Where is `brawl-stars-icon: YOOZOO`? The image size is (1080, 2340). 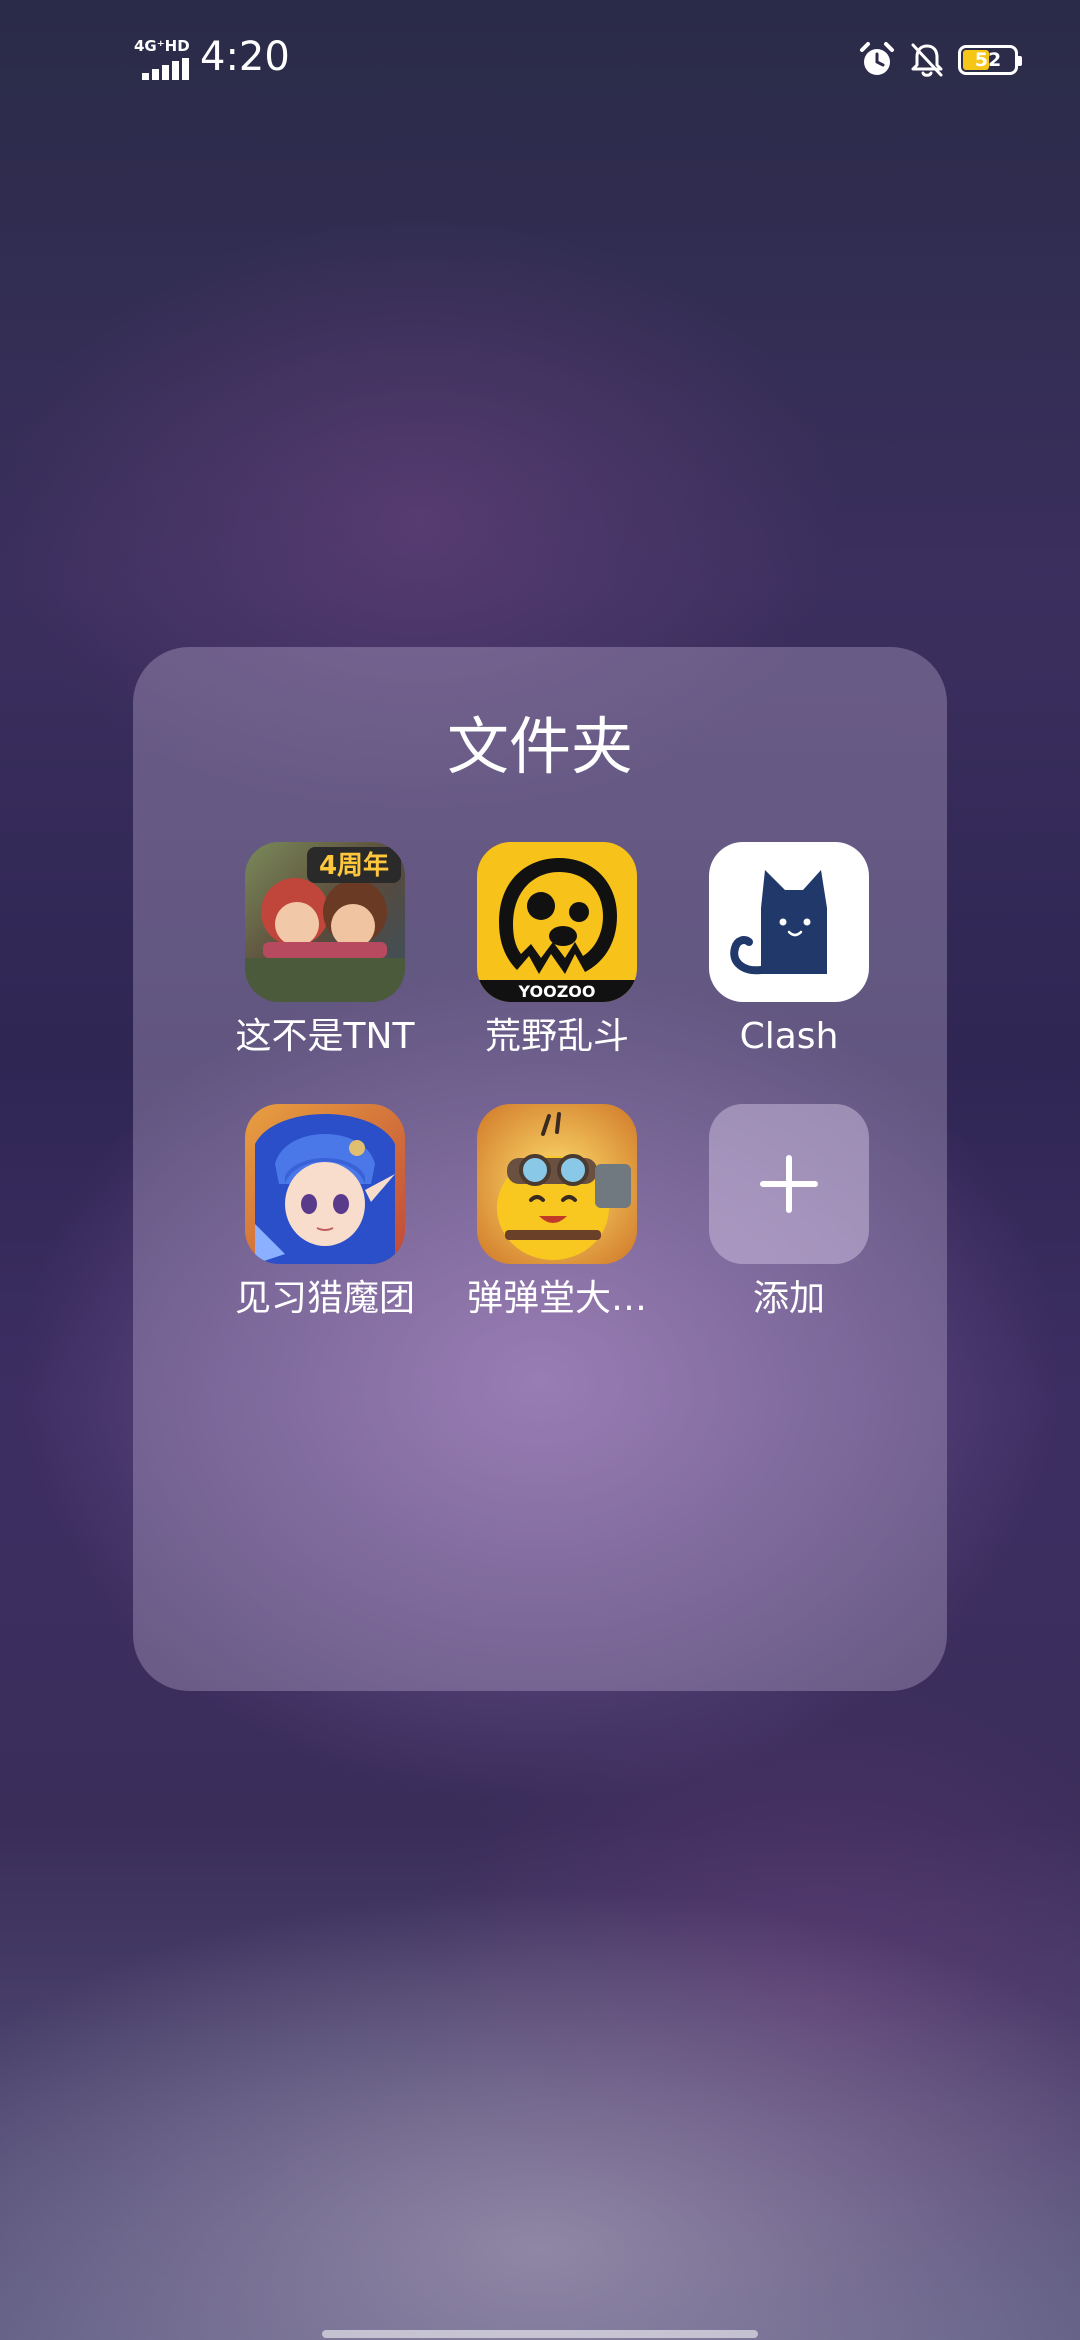 brawl-stars-icon: YOOZOO is located at coordinates (557, 922).